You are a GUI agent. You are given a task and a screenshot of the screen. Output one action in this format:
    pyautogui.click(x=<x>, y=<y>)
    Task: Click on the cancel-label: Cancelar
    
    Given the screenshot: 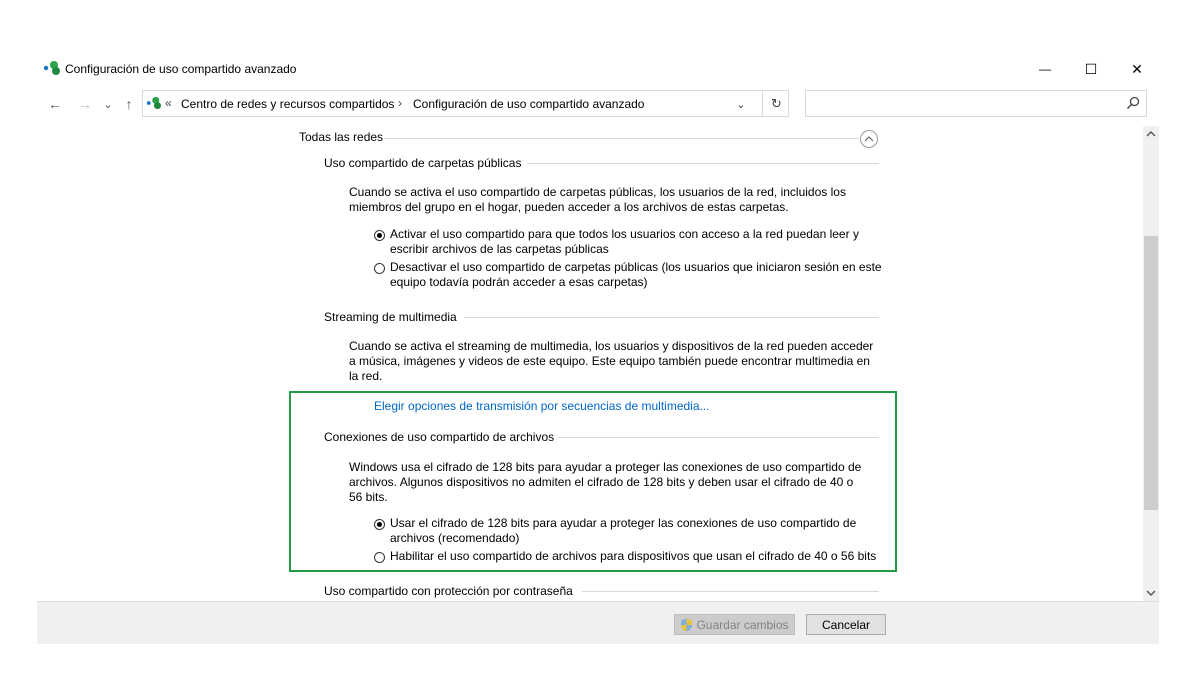 What is the action you would take?
    pyautogui.click(x=846, y=624)
    